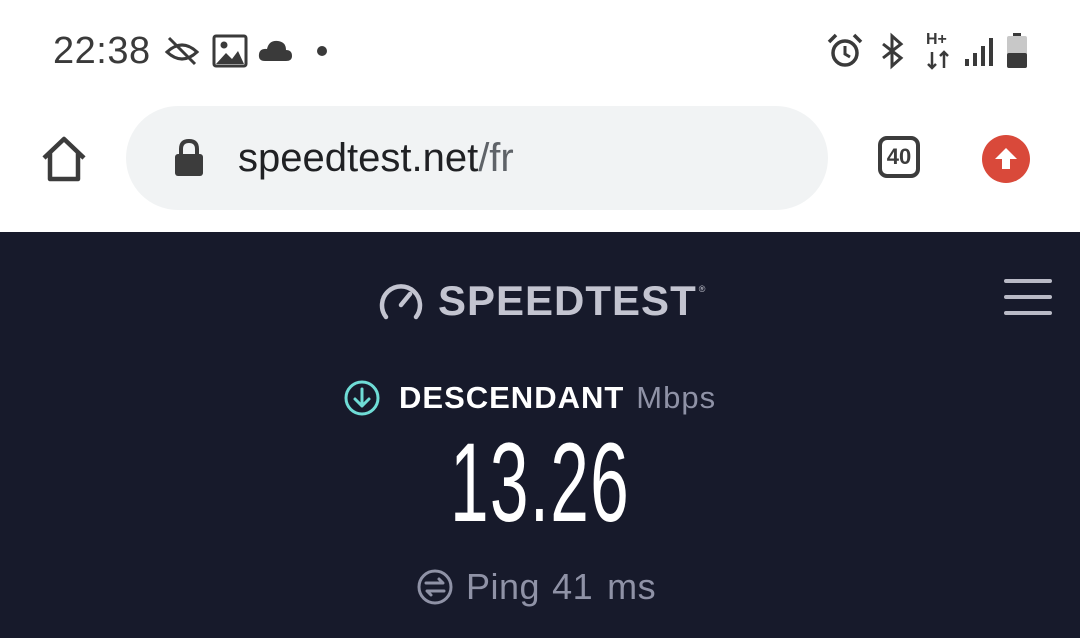  Describe the element at coordinates (230, 51) in the screenshot. I see `image-icon` at that location.